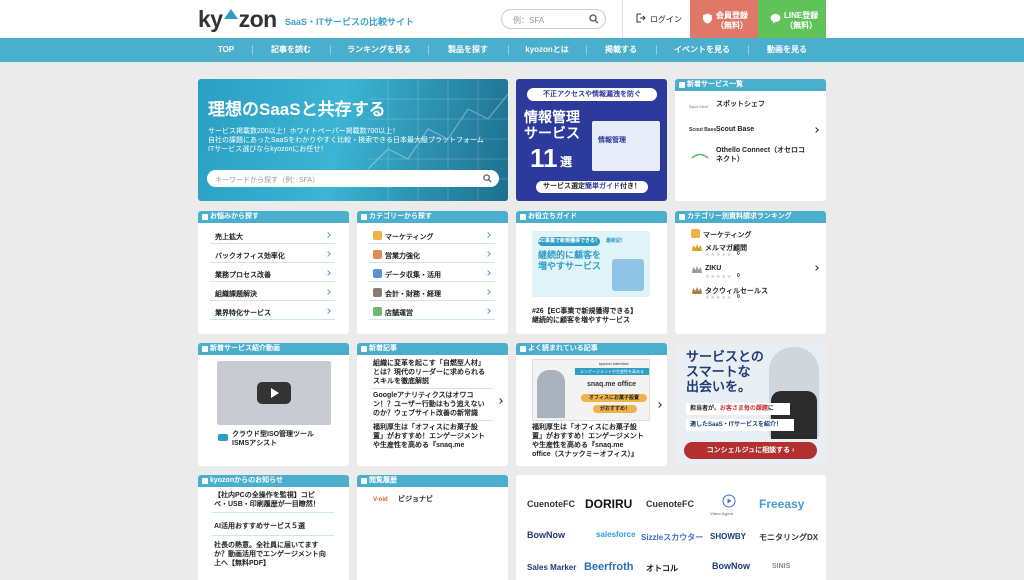  I want to click on history-logo: V-old, so click(380, 500).